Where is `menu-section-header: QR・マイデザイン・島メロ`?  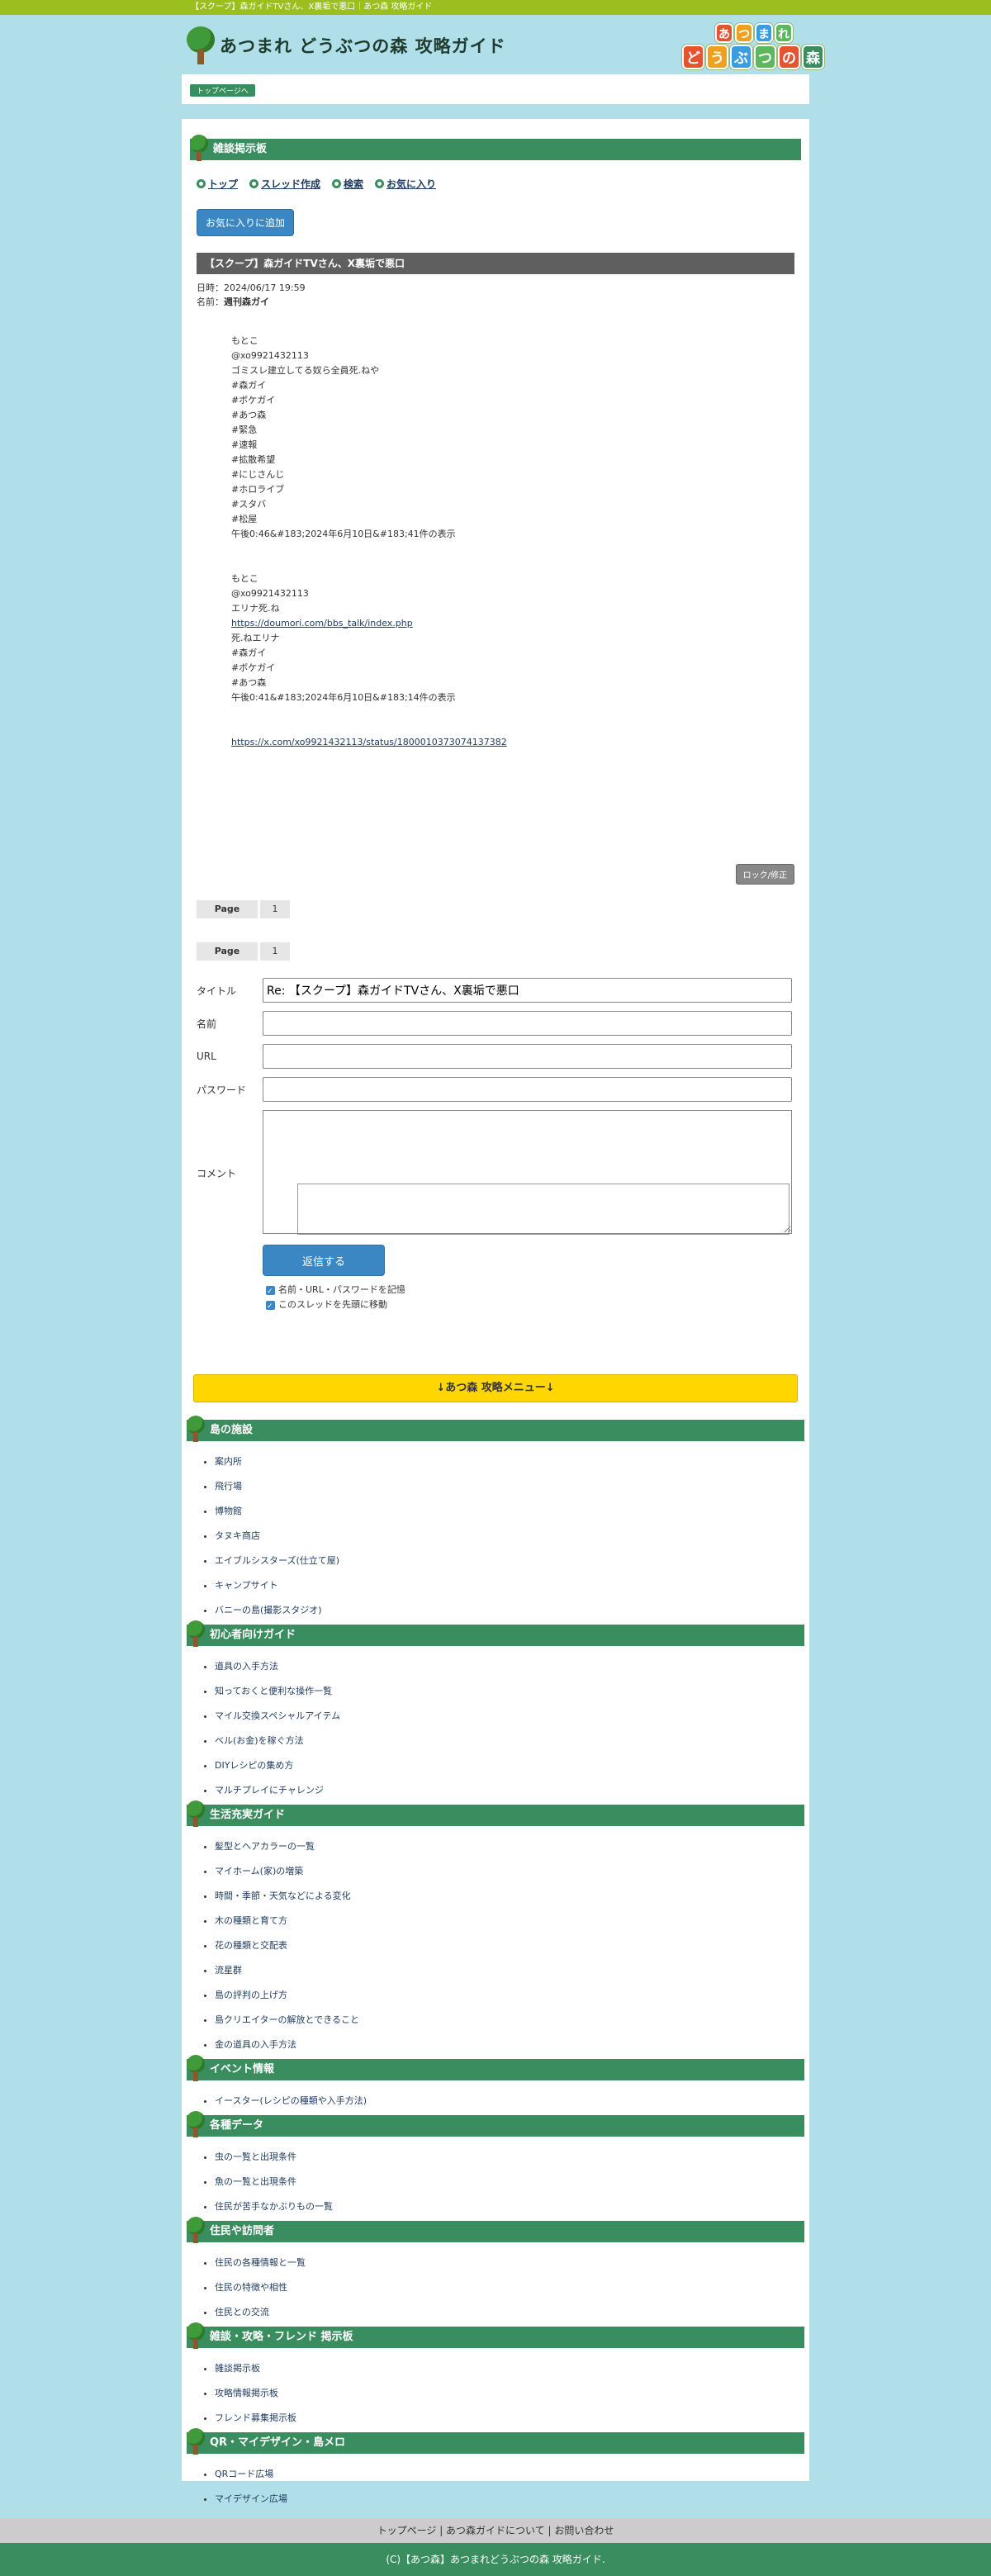 menu-section-header: QR・マイデザイン・島メロ is located at coordinates (495, 2441).